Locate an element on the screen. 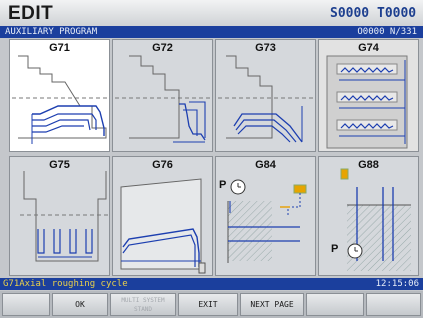 The height and width of the screenshot is (318, 423). tool-readout: T0000 is located at coordinates (397, 13).